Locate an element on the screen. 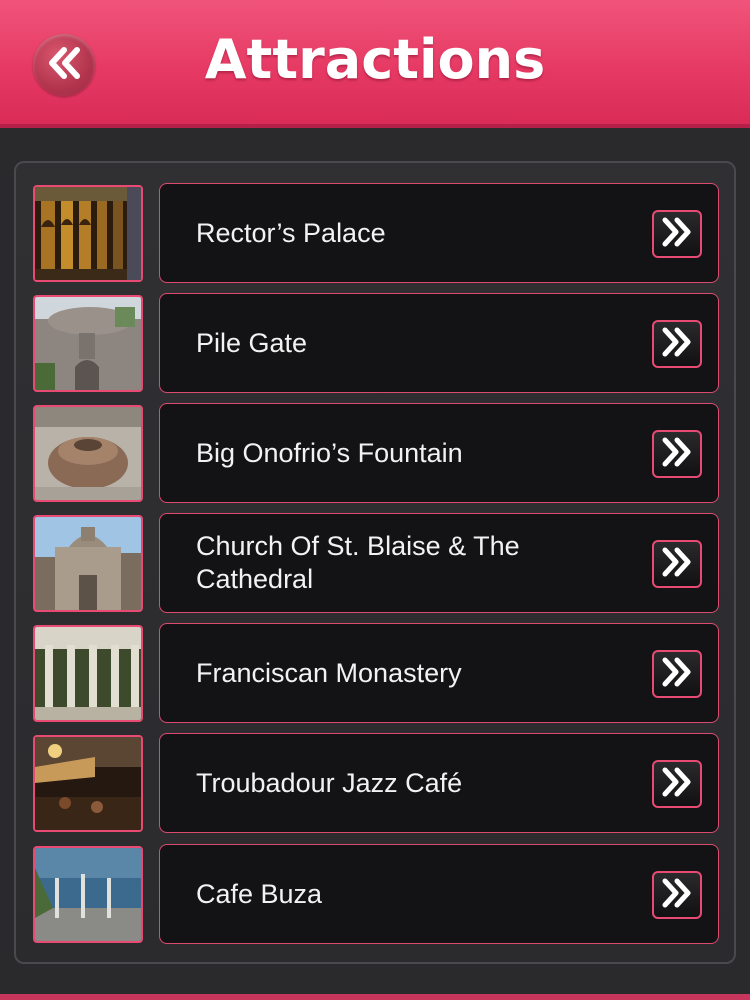 This screenshot has height=1000, width=750. list-item: Troubadour Jazz Café is located at coordinates (375, 783).